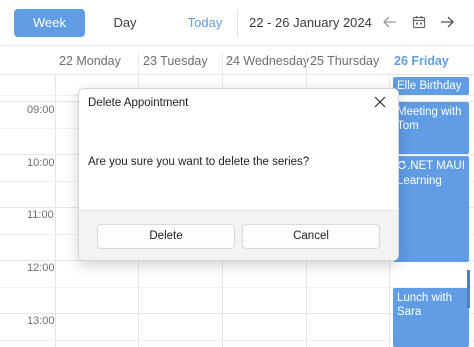 This screenshot has width=474, height=347. Describe the element at coordinates (311, 236) in the screenshot. I see `cancel-button: Cancel` at that location.